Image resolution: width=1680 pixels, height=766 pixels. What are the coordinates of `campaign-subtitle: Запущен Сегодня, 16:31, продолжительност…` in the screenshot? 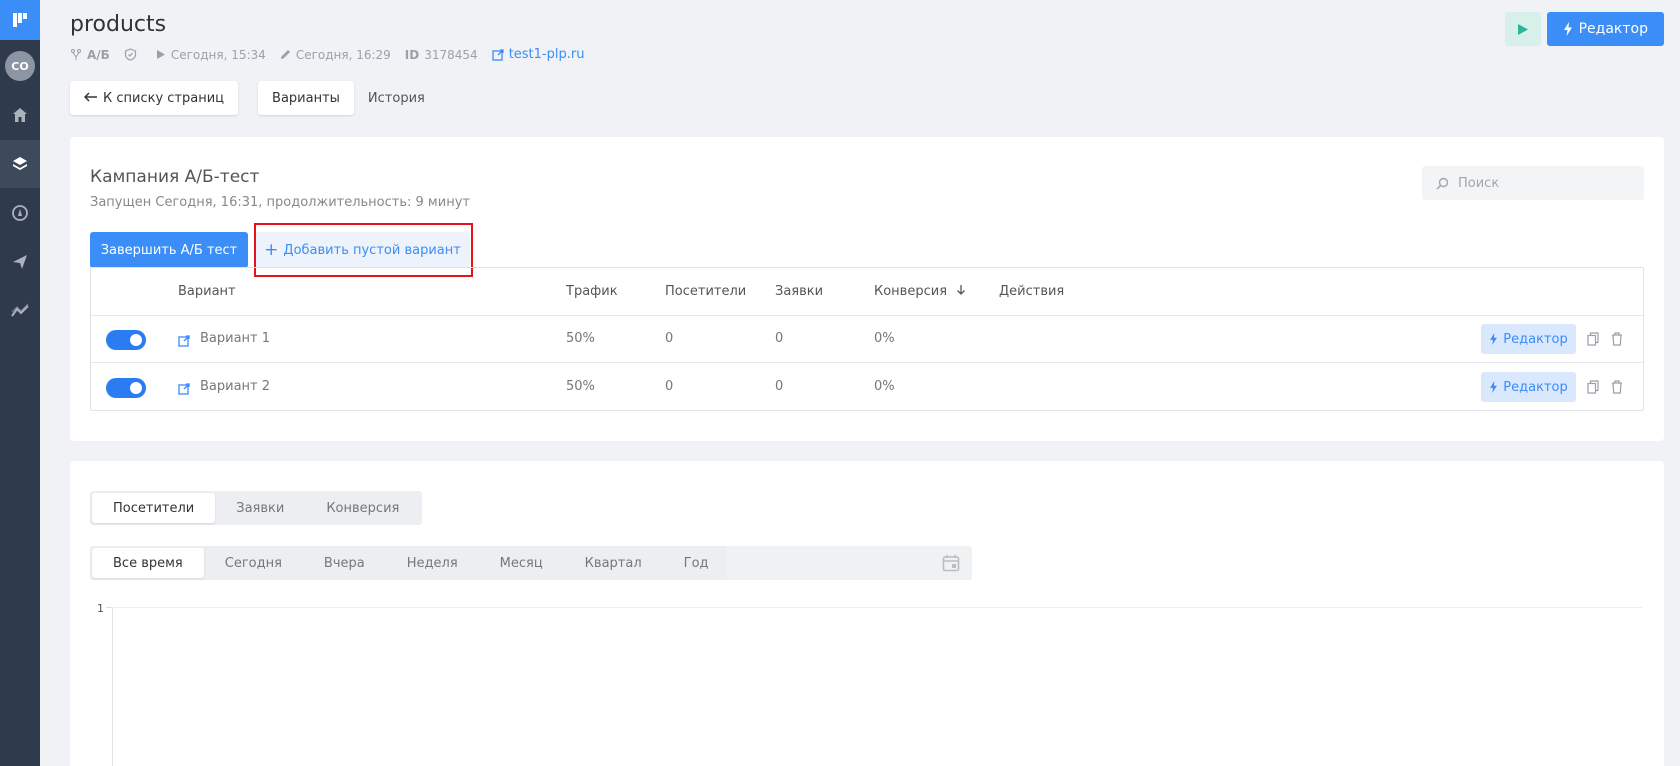 It's located at (280, 202).